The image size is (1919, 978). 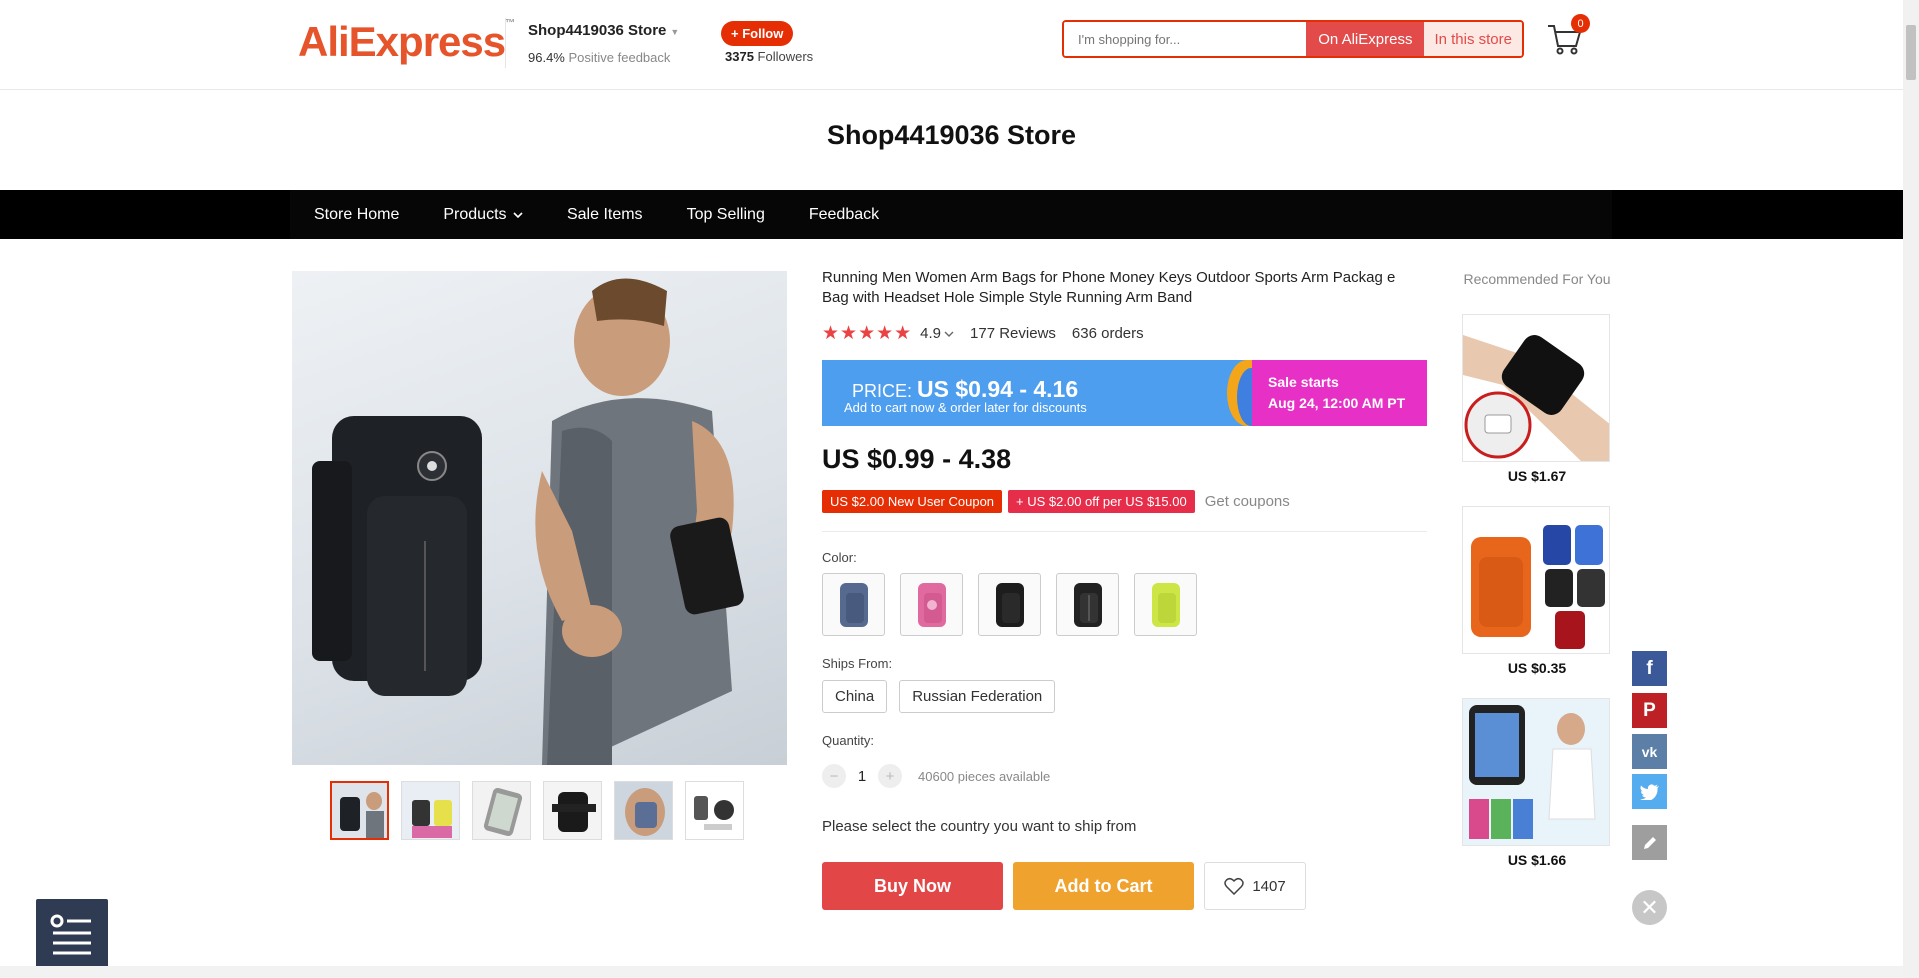 What do you see at coordinates (1537, 860) in the screenshot?
I see `recommended-price: US $1.66` at bounding box center [1537, 860].